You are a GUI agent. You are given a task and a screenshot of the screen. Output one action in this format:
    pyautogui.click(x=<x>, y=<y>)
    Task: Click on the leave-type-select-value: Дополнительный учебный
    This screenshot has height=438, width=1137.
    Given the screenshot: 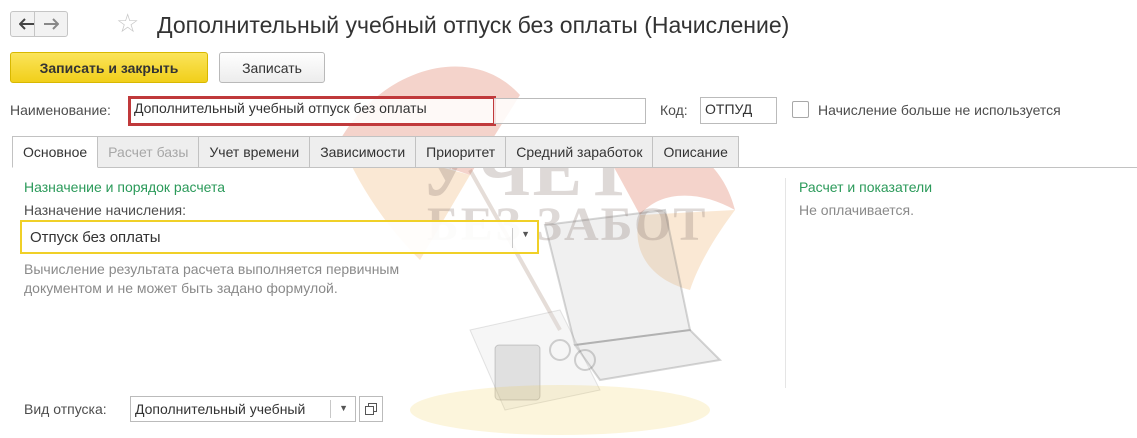 What is the action you would take?
    pyautogui.click(x=220, y=409)
    